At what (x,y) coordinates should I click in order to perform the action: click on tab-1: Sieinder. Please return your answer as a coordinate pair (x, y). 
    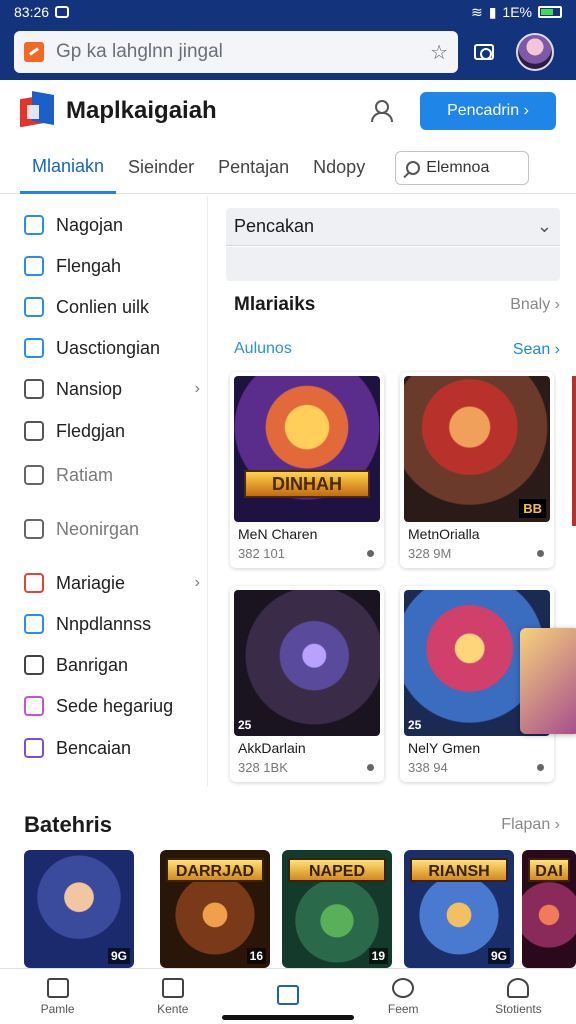
    Looking at the image, I should click on (161, 168).